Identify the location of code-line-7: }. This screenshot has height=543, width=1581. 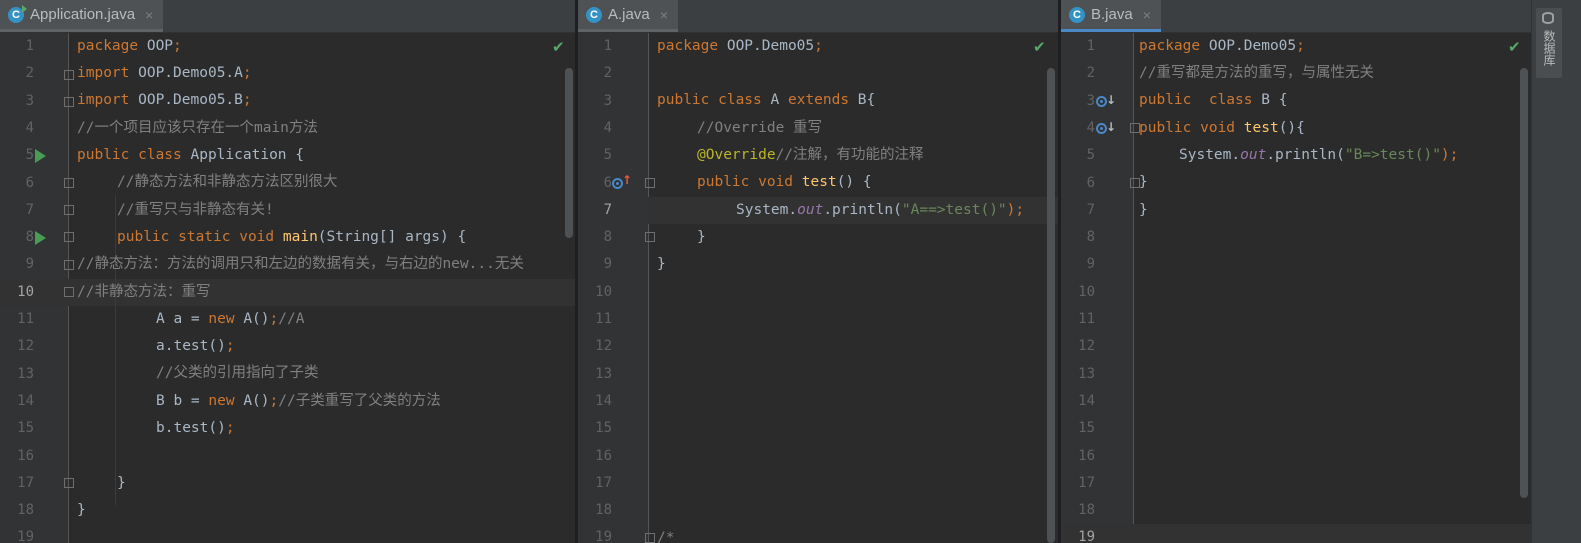
(1143, 210).